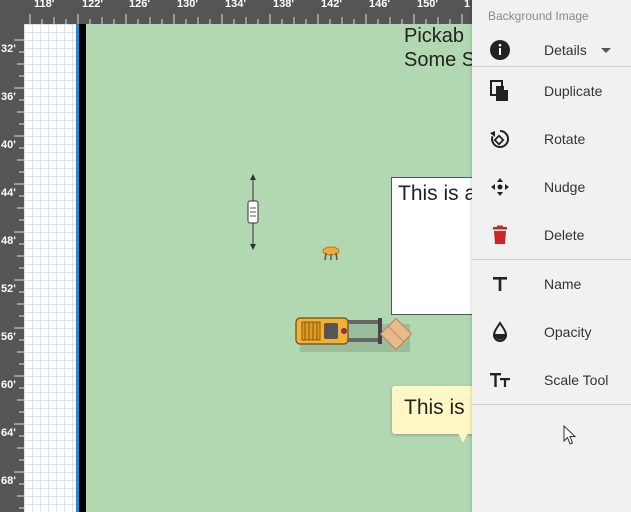 The width and height of the screenshot is (631, 512). Describe the element at coordinates (565, 139) in the screenshot. I see `menu-item-label: Rotate` at that location.